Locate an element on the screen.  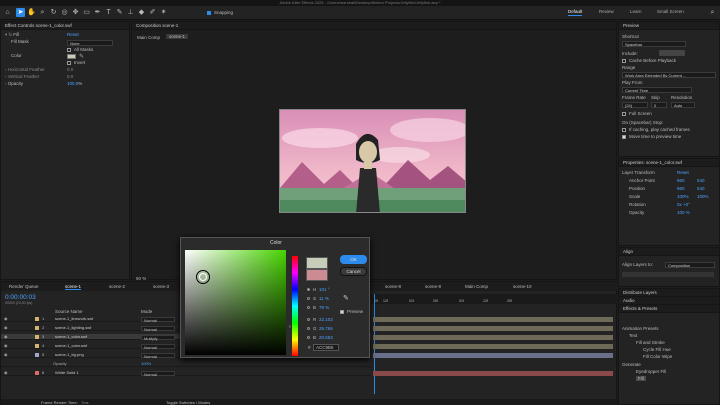
comp-tab-main-comp: Main Comp is located at coordinates (476, 286).